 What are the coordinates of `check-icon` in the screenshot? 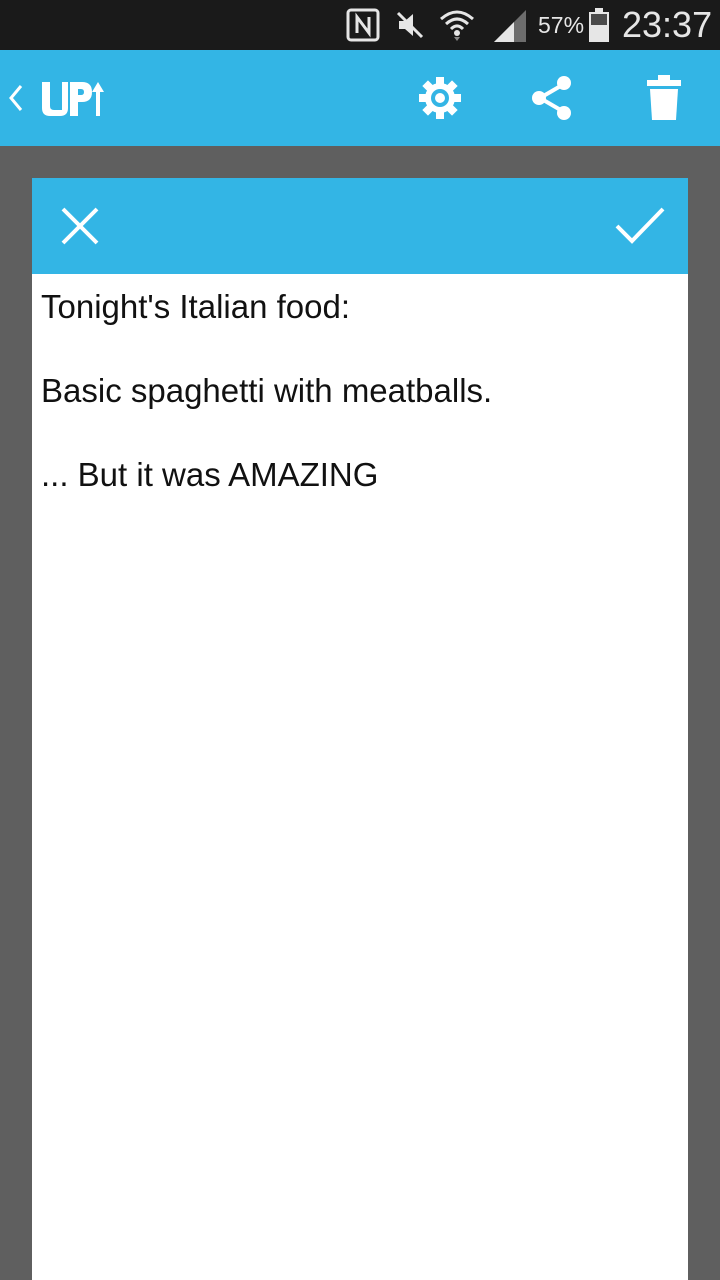 It's located at (640, 225).